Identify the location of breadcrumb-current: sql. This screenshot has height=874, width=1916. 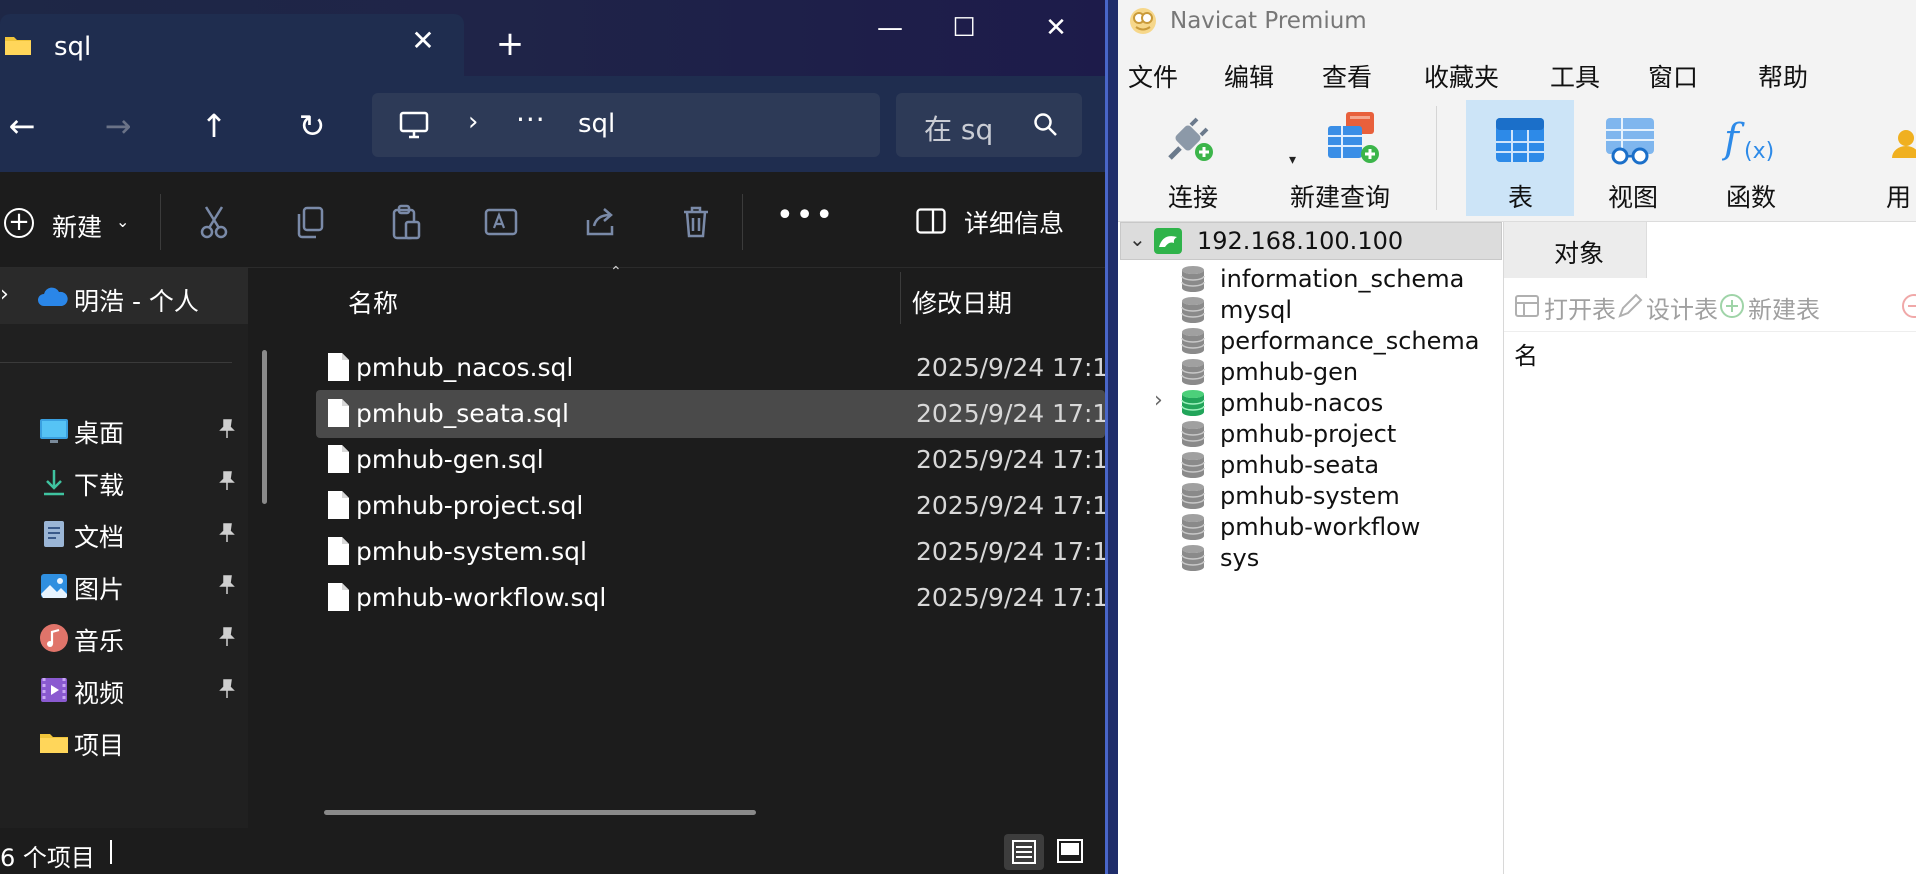
(596, 124).